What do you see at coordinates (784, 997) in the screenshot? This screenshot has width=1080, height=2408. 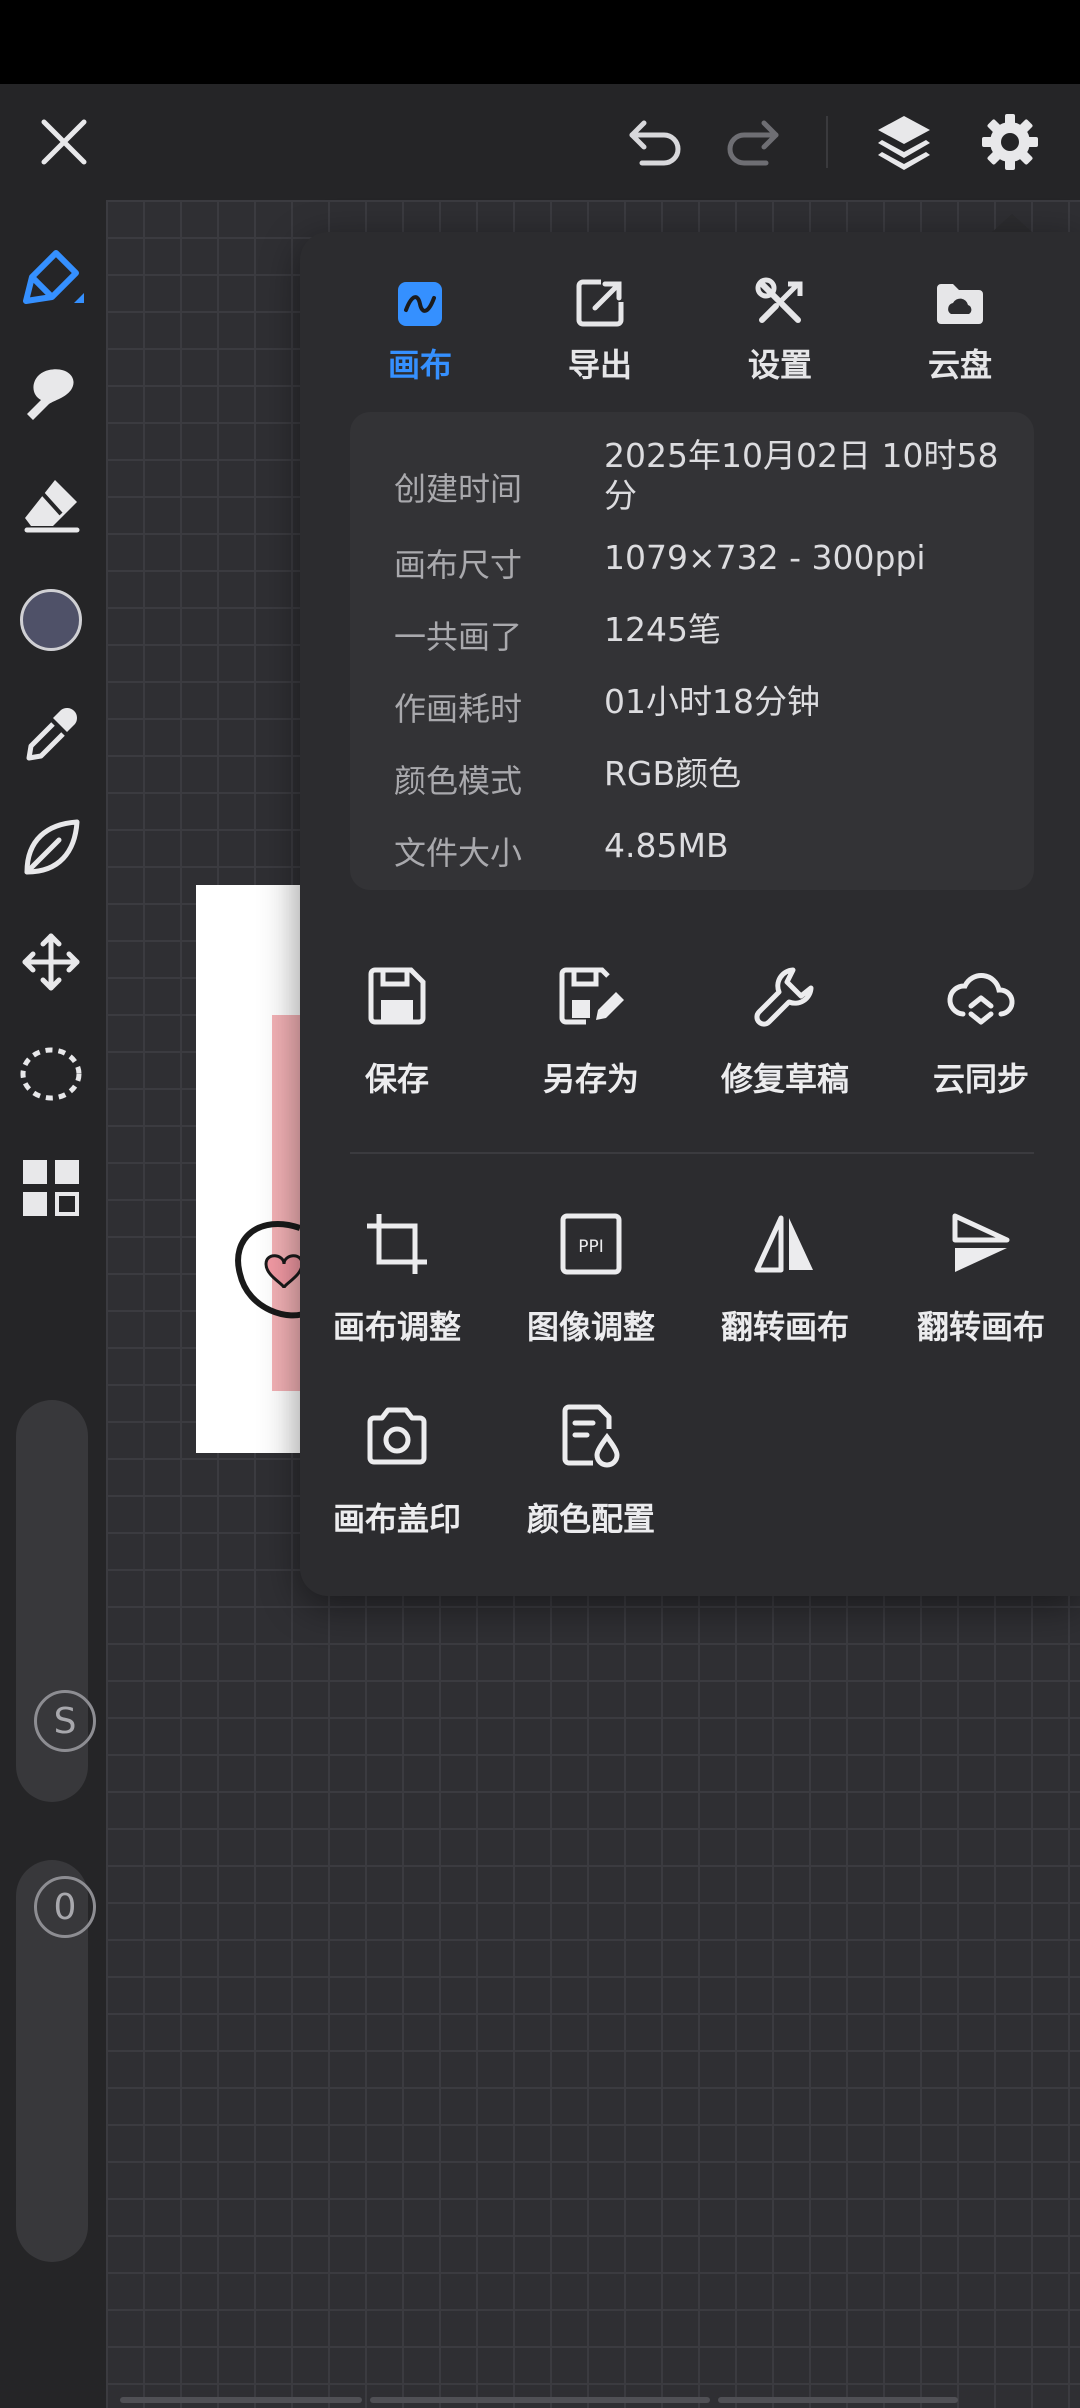 I see `wrench-icon` at bounding box center [784, 997].